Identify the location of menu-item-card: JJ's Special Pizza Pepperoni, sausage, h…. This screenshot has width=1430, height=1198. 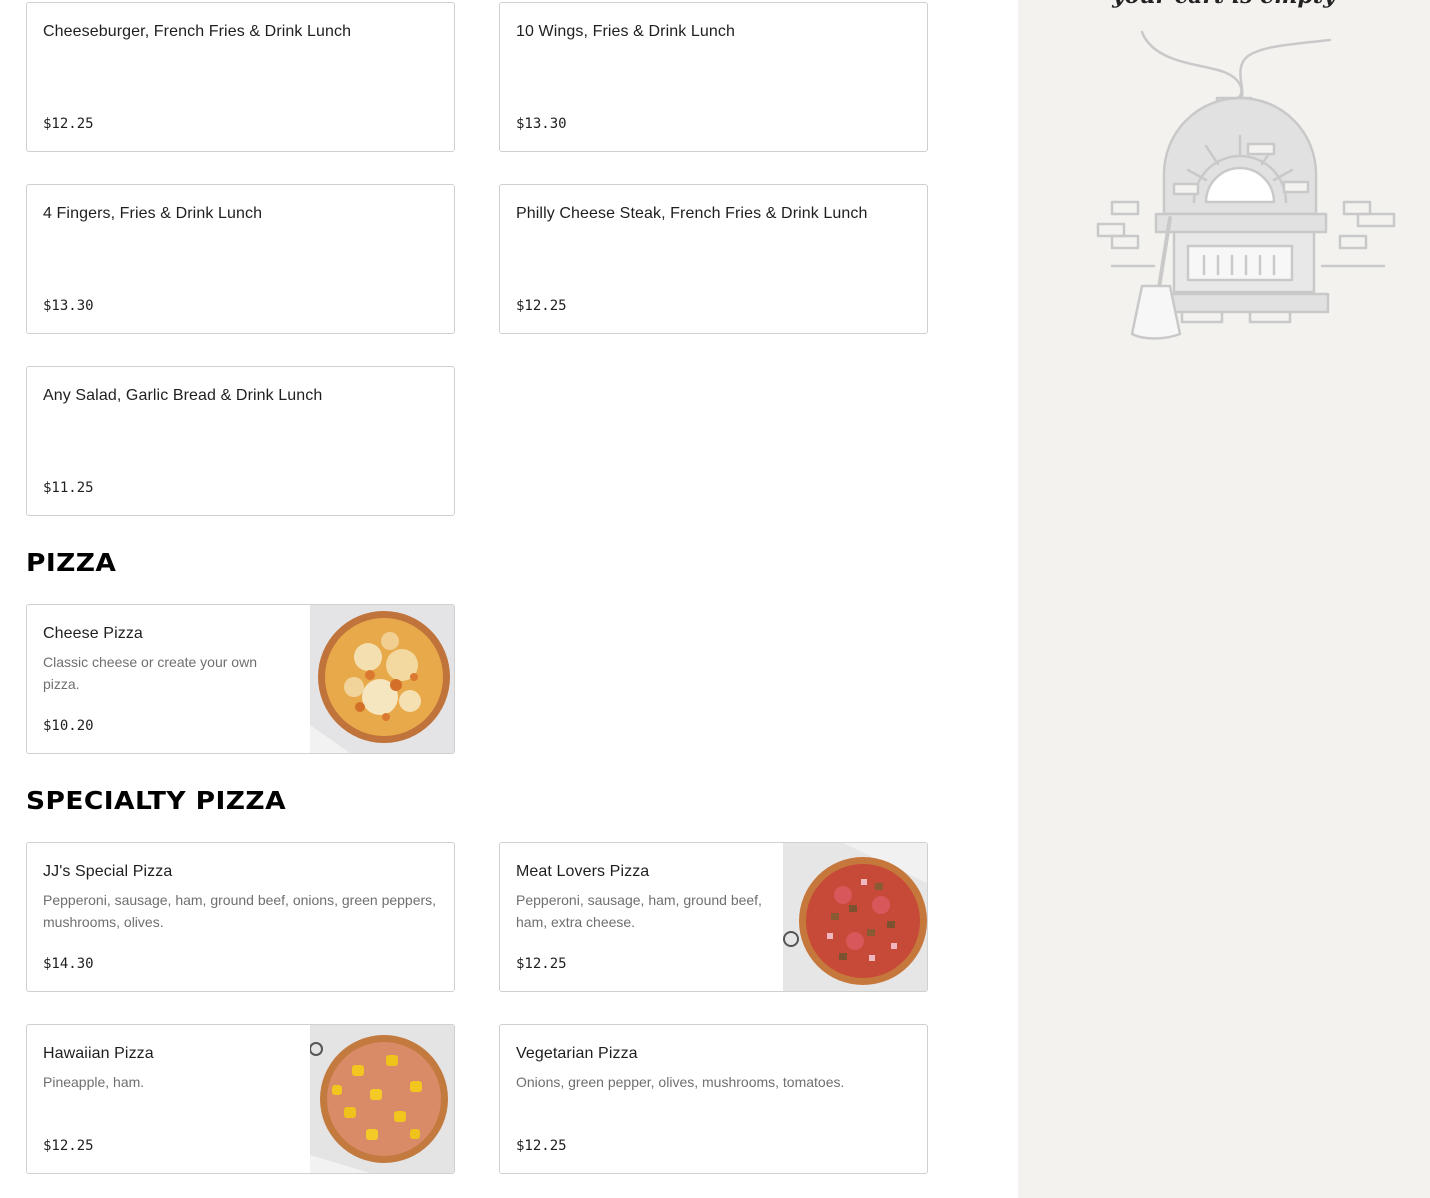
(240, 917).